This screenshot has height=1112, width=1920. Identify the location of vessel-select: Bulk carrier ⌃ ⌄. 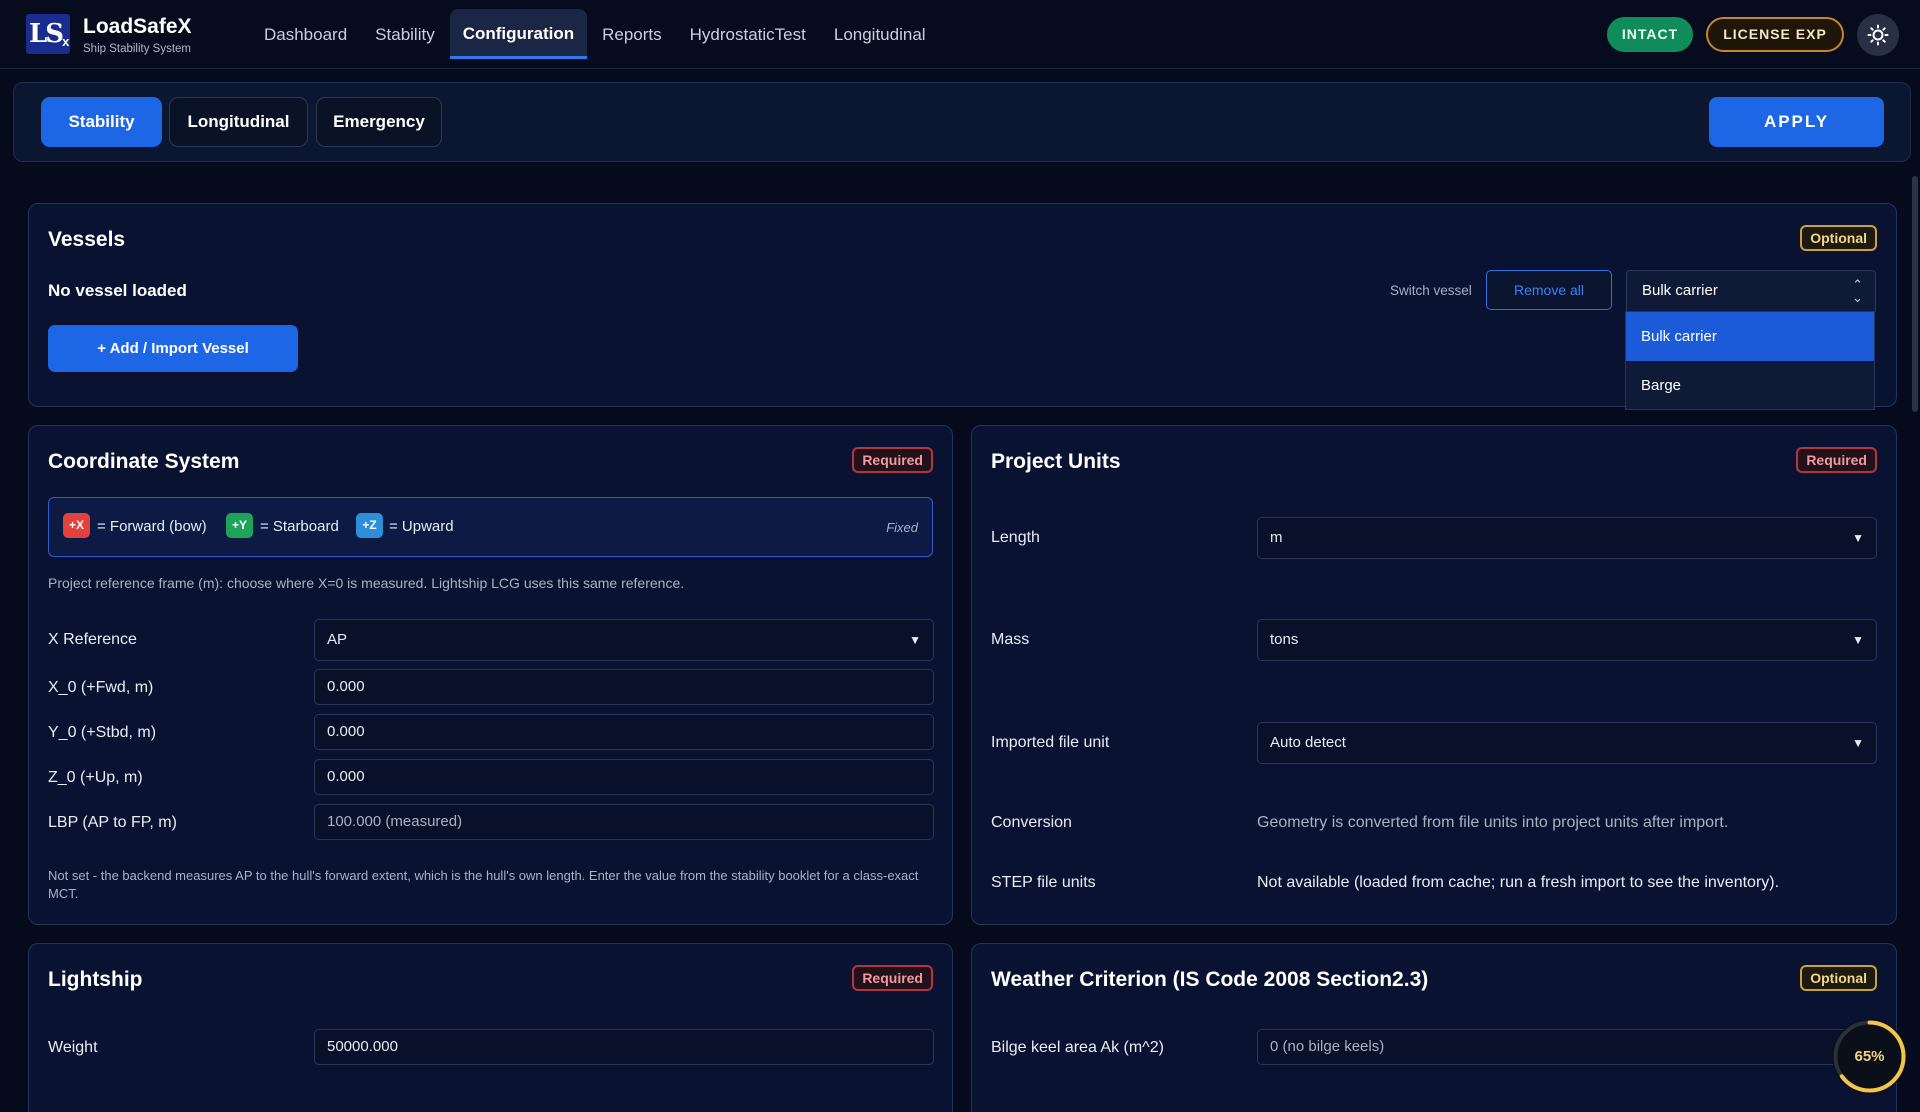
(1751, 291).